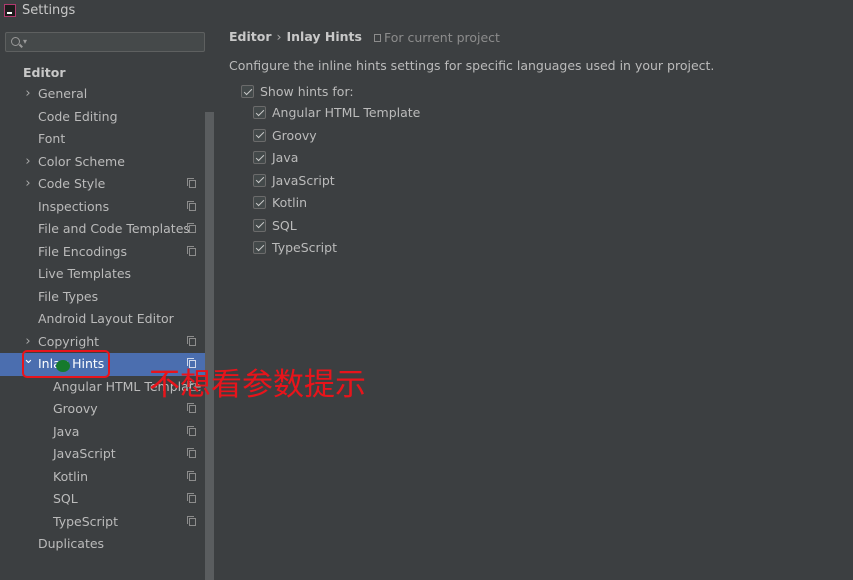 Image resolution: width=853 pixels, height=580 pixels. Describe the element at coordinates (289, 202) in the screenshot. I see `checkbox-label: Kotlin` at that location.